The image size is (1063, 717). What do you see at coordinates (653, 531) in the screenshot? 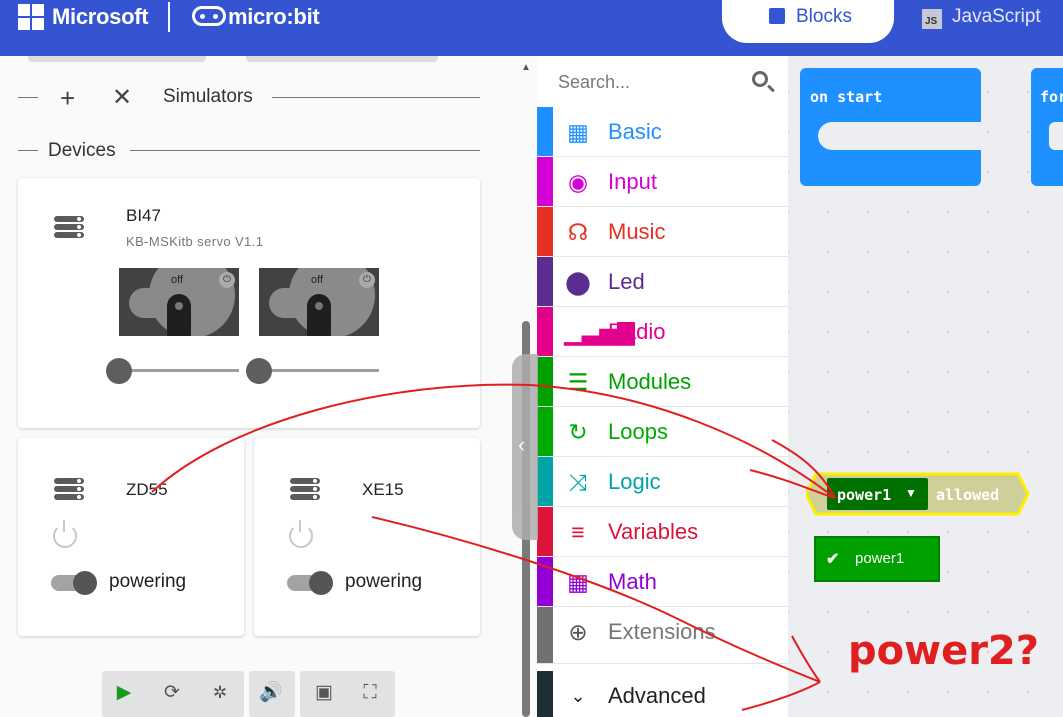
I see `category-label: Variables` at bounding box center [653, 531].